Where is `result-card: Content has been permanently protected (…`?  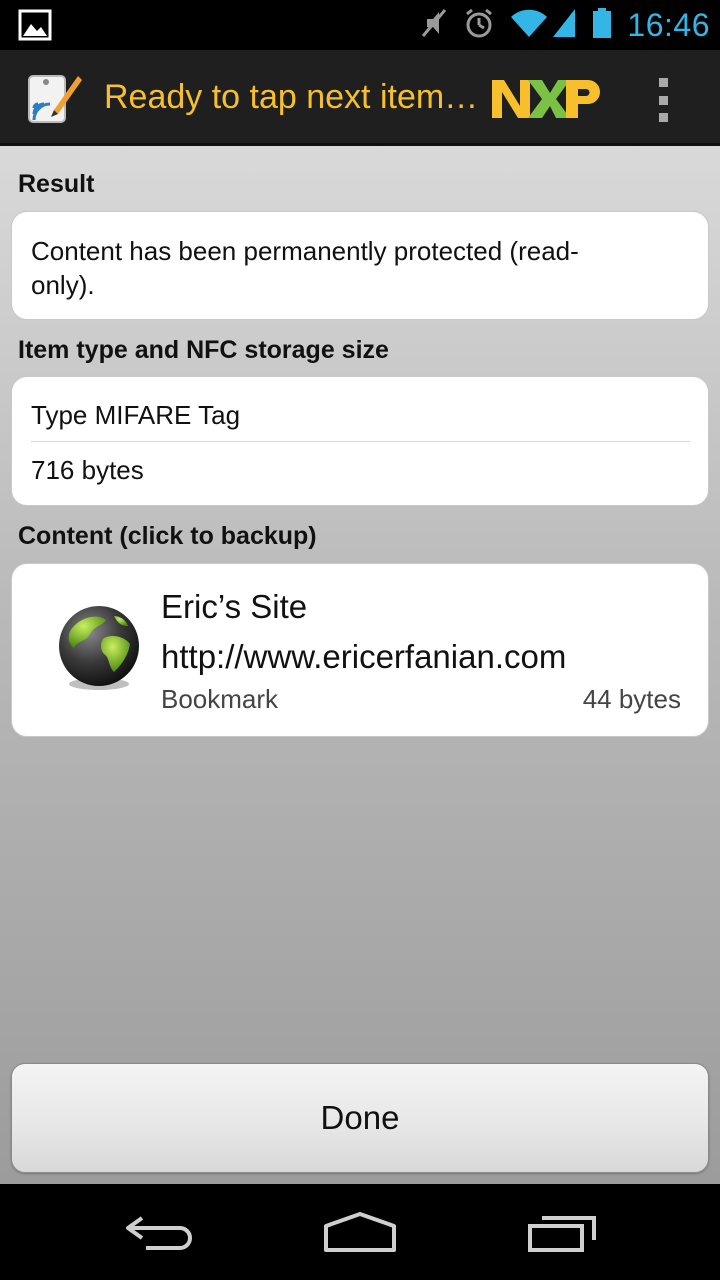
result-card: Content has been permanently protected (… is located at coordinates (360, 265).